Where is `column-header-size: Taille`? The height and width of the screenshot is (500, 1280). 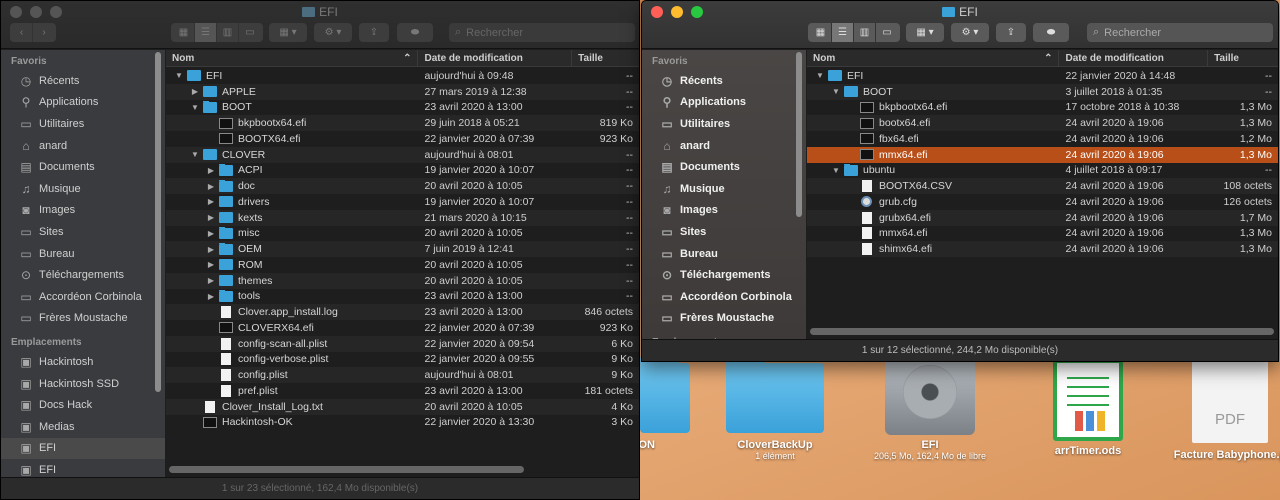
column-header-size: Taille is located at coordinates (605, 58).